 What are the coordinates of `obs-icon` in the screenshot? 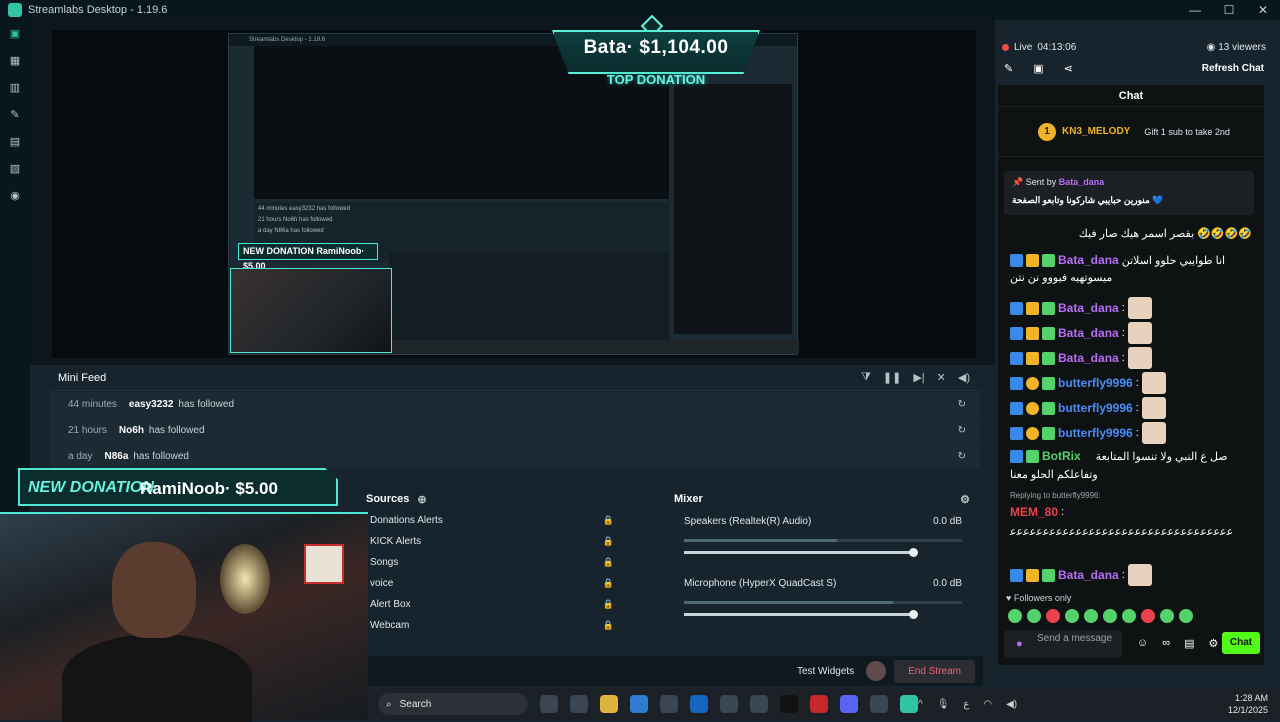 It's located at (879, 704).